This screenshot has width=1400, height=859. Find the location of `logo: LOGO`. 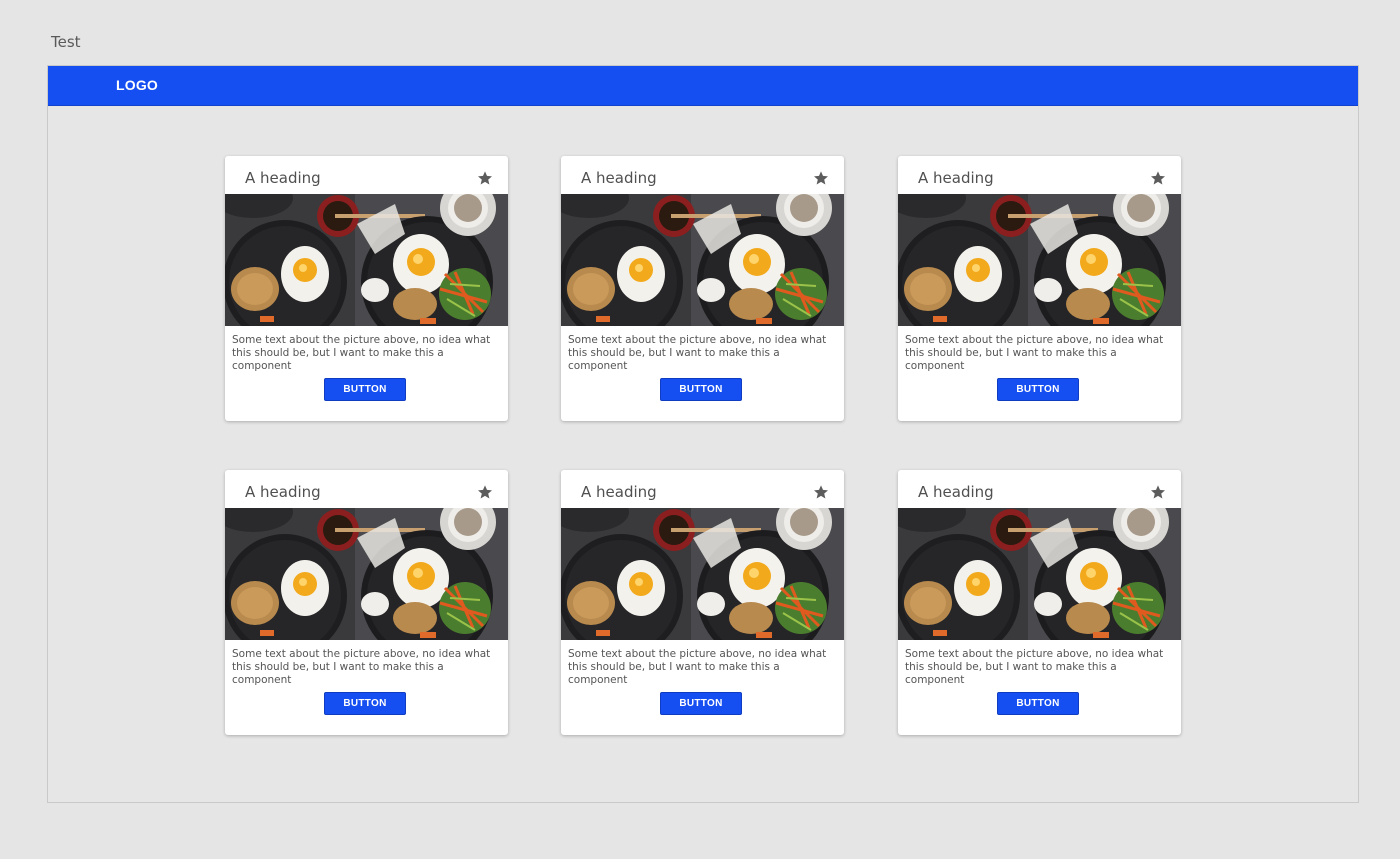

logo: LOGO is located at coordinates (137, 85).